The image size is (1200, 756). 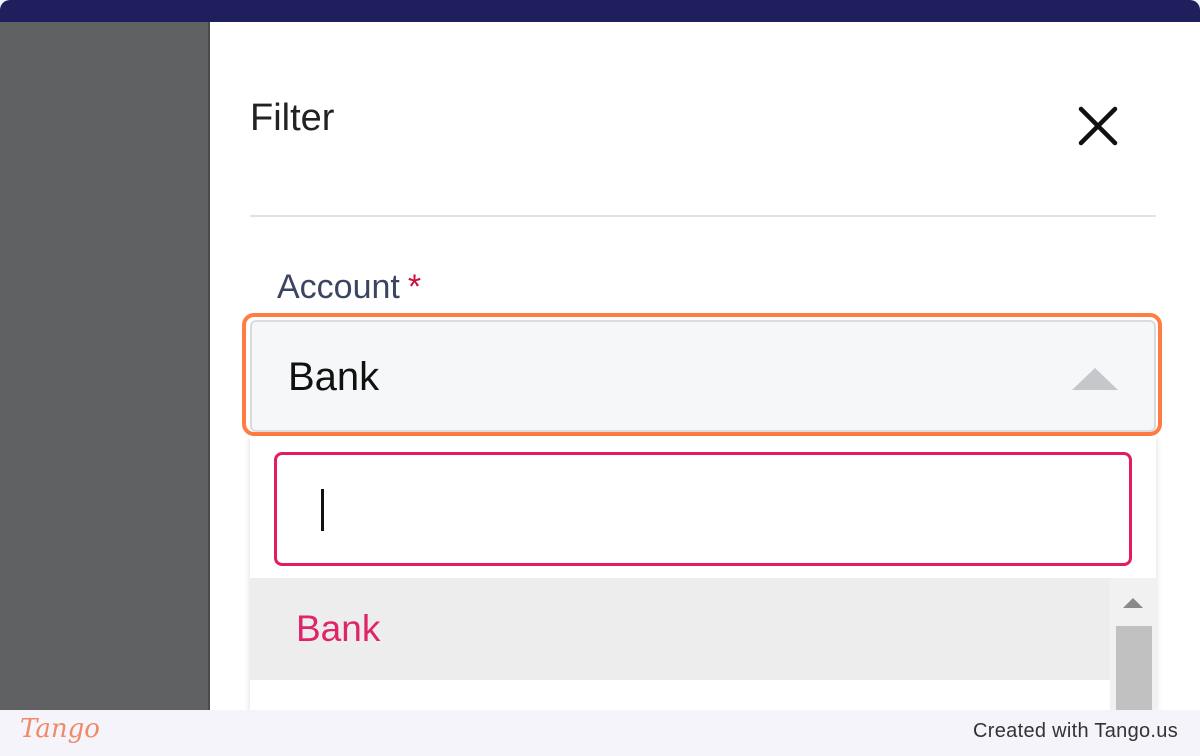 I want to click on top-bar, so click(x=600, y=11).